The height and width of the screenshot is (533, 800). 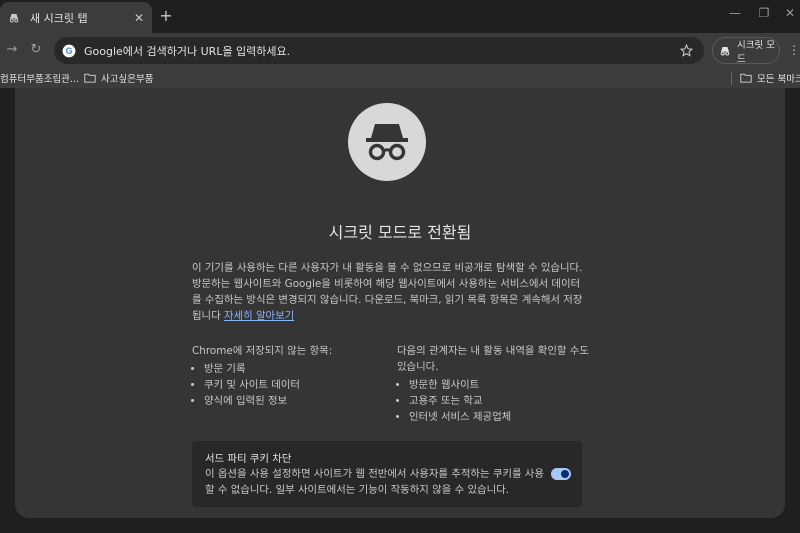 I want to click on incognito-indicator-button: 시크릿 모드, so click(x=746, y=51).